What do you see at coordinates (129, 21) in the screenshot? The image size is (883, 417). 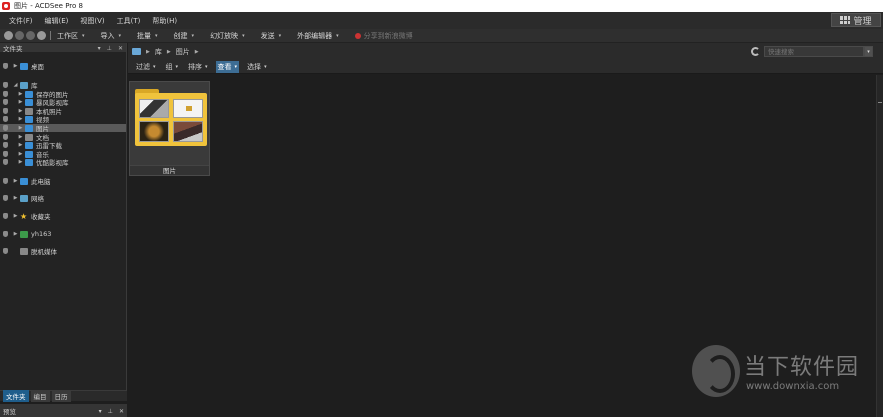 I see `menu-tools: 工具(T)` at bounding box center [129, 21].